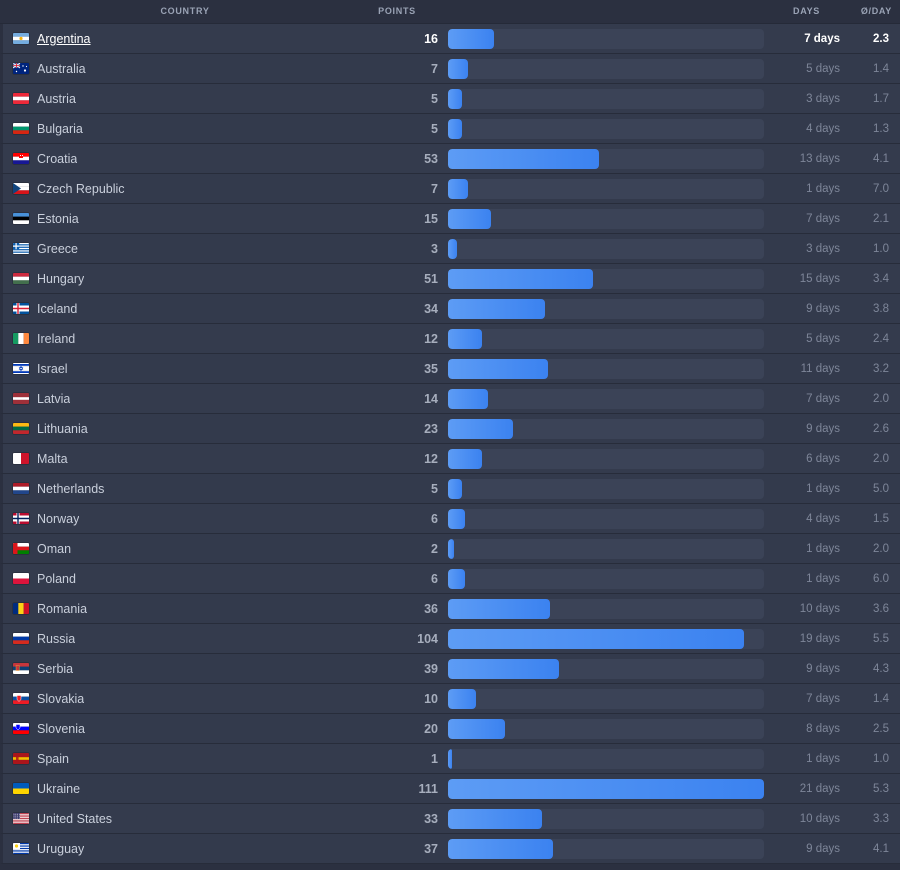 The height and width of the screenshot is (870, 900). What do you see at coordinates (450, 579) in the screenshot?
I see `table-row: Poland 6 1 days 6.0` at bounding box center [450, 579].